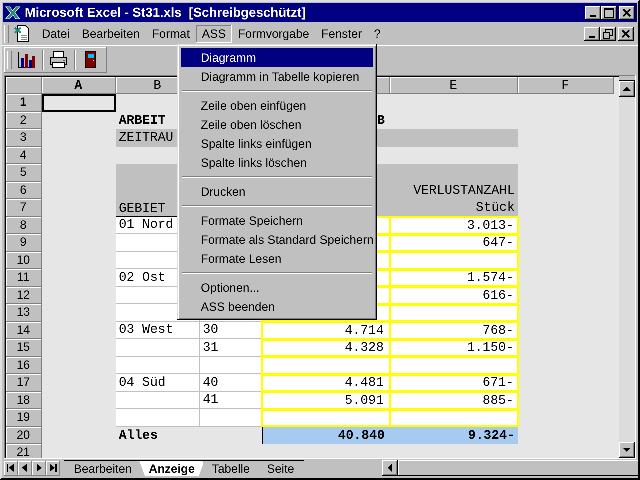 The height and width of the screenshot is (480, 640). I want to click on table-cell: 9.324-, so click(454, 435).